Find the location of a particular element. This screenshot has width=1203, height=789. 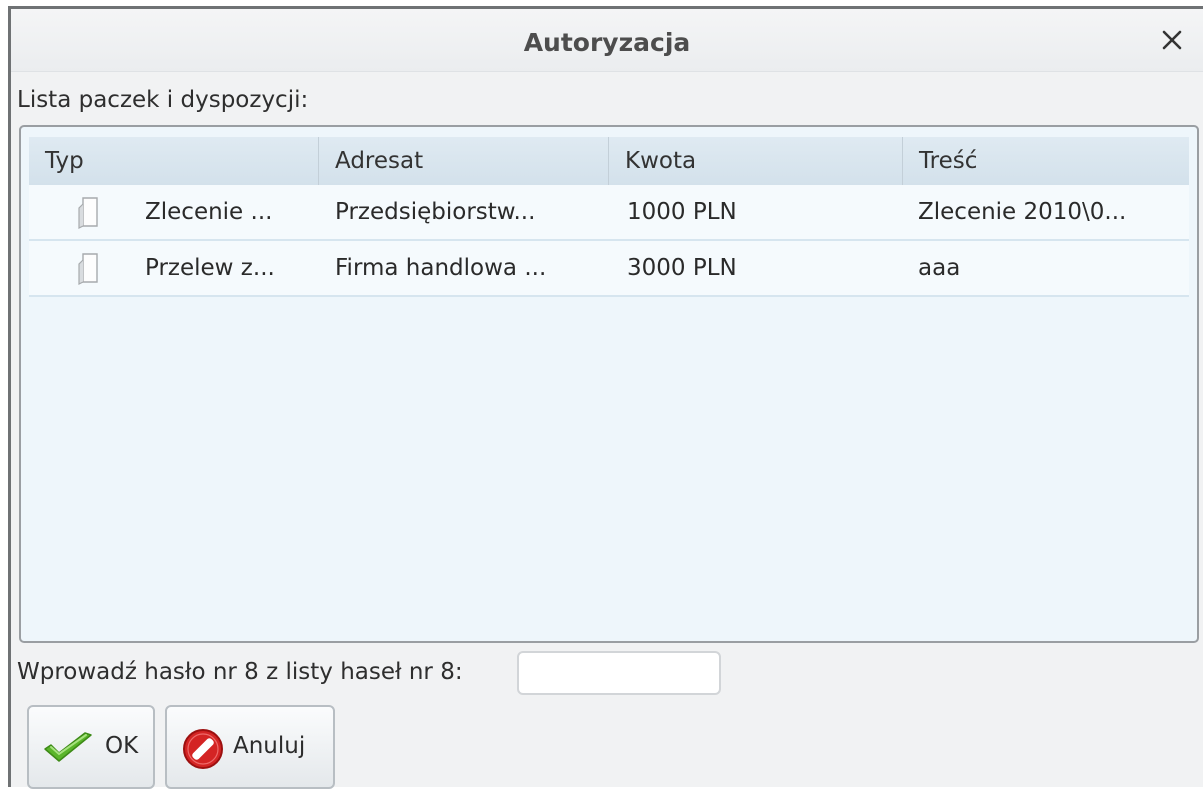

dialog-title: Autoryzacja is located at coordinates (607, 42).